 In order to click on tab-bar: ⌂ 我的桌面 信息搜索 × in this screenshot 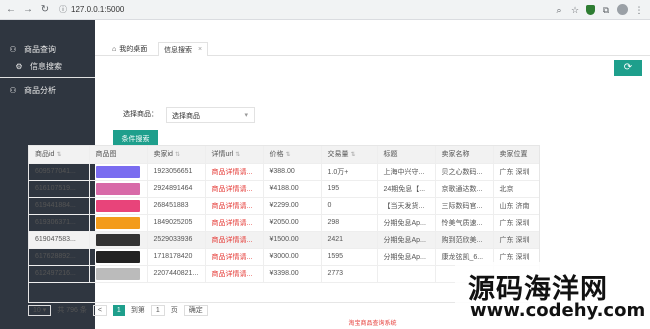, I will do `click(372, 48)`.